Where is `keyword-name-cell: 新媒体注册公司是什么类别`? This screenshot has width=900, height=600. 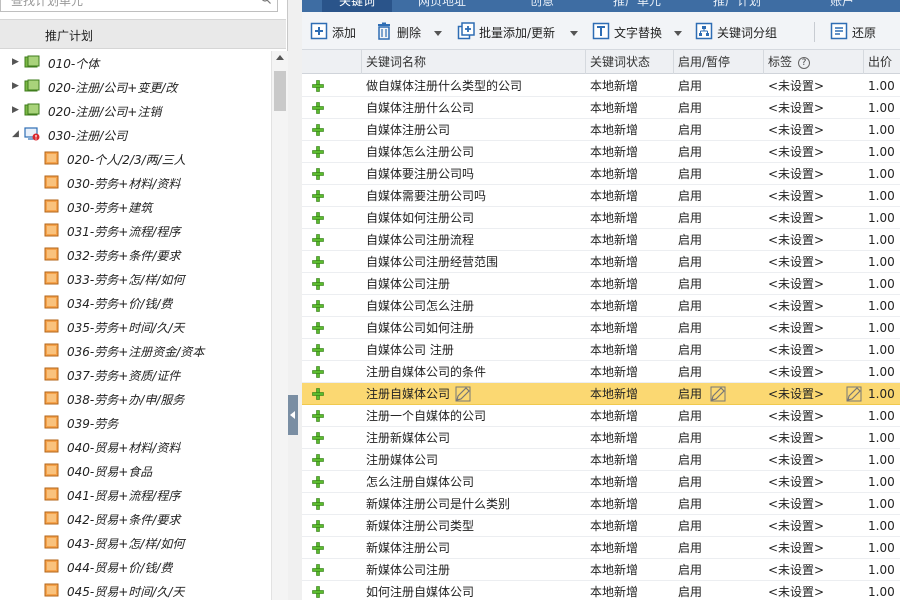 keyword-name-cell: 新媒体注册公司是什么类别 is located at coordinates (474, 504).